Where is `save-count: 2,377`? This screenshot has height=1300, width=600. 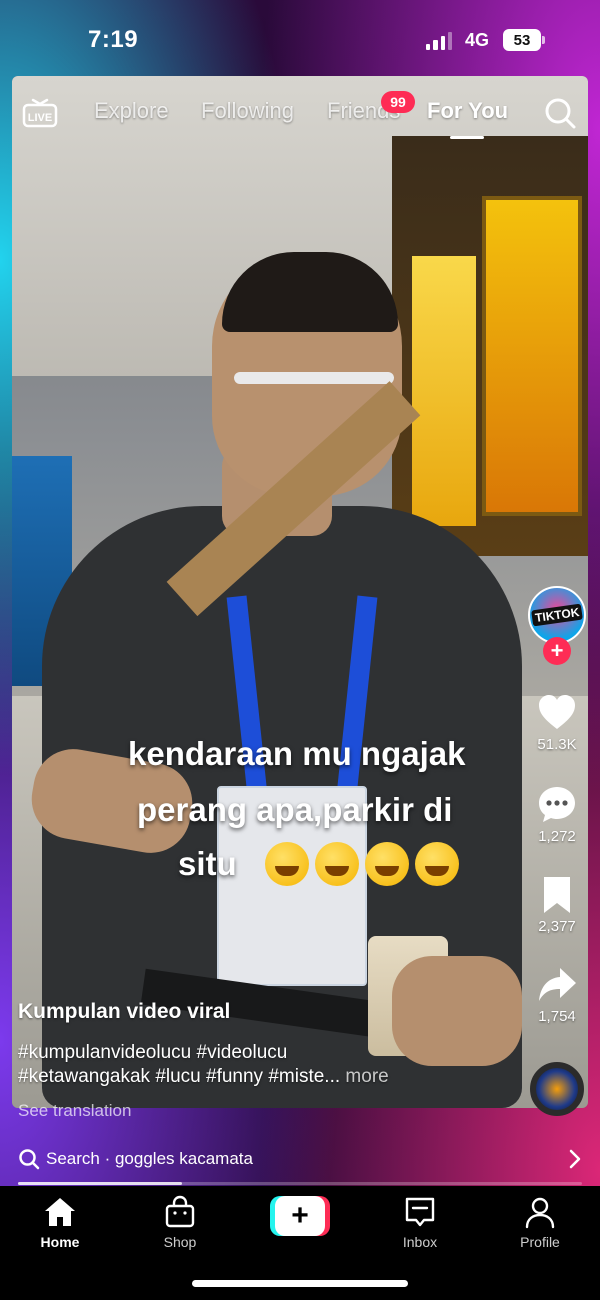
save-count: 2,377 is located at coordinates (557, 926).